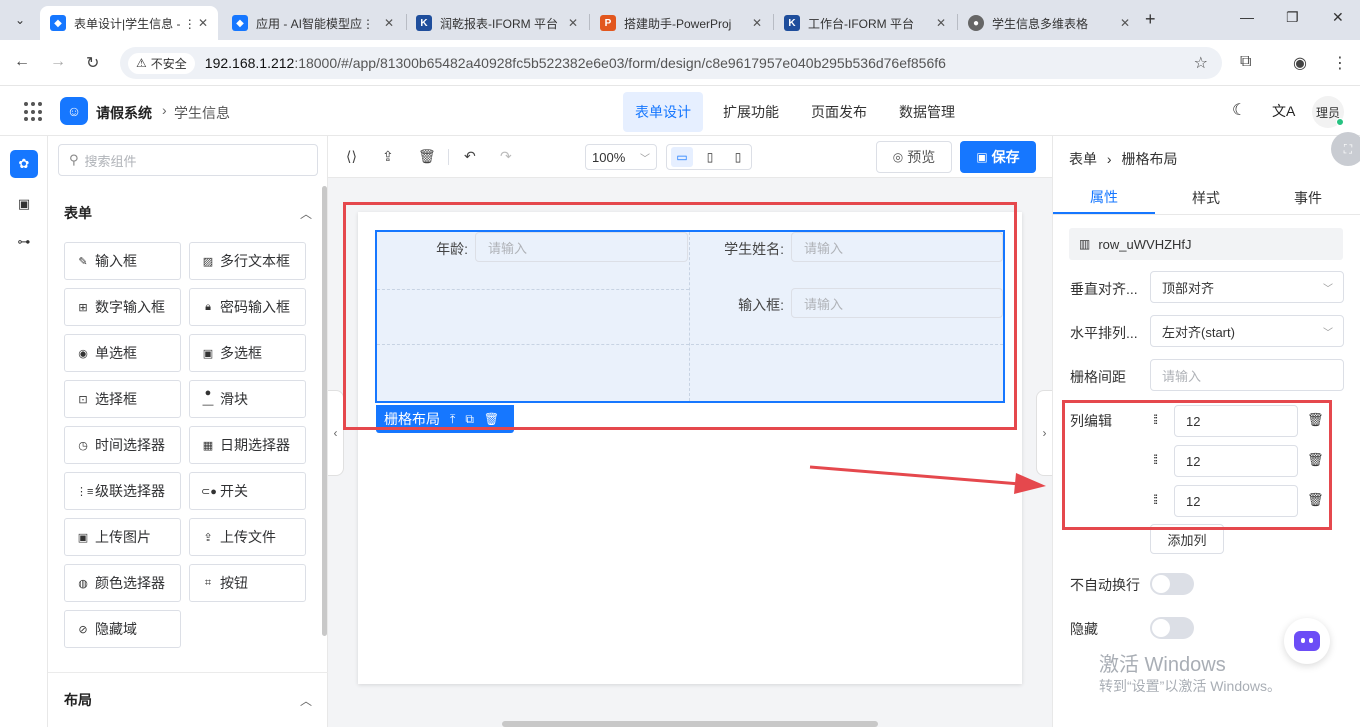 The width and height of the screenshot is (1360, 727). I want to click on checkbox-icon: ▣, so click(208, 353).